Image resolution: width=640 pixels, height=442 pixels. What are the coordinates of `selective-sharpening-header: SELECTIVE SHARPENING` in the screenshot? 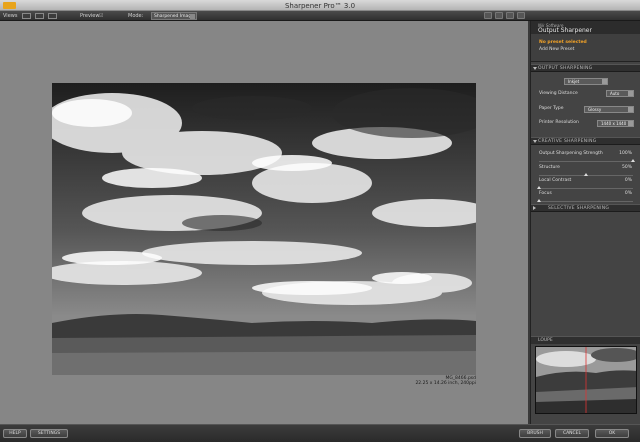 It's located at (585, 208).